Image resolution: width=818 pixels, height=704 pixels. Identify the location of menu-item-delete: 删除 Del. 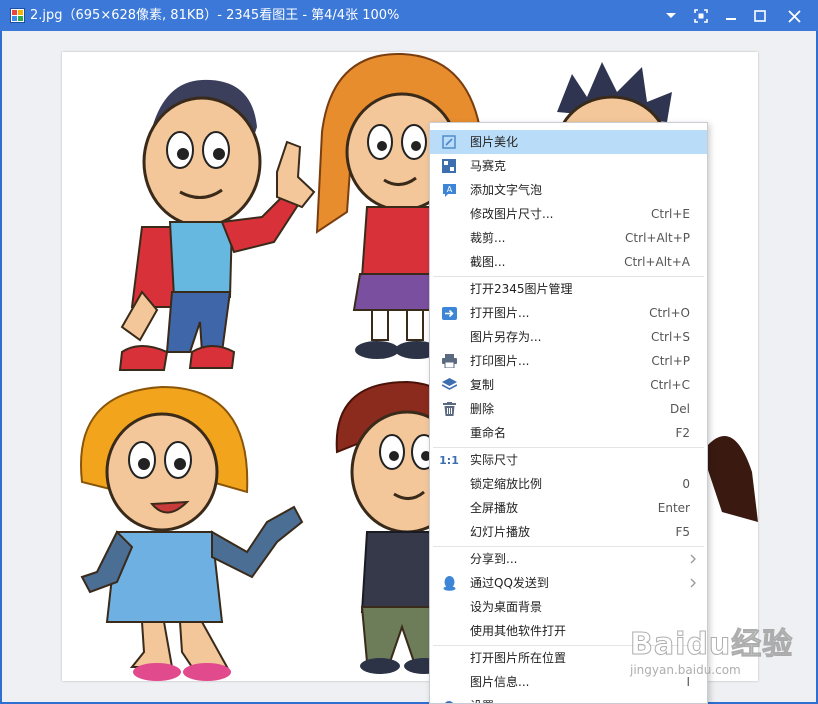
(568, 409).